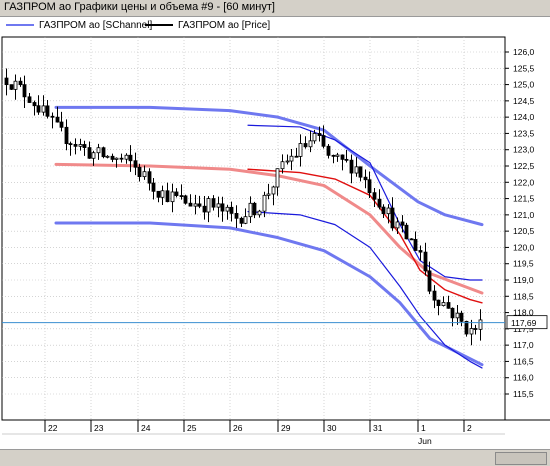  I want to click on y-tick-label: 123,5, so click(524, 133).